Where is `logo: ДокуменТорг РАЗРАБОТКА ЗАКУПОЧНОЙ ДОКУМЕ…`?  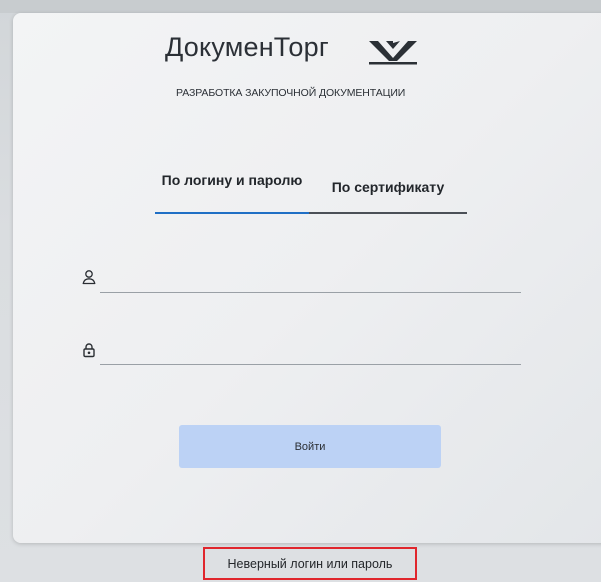 logo: ДокуменТорг РАЗРАБОТКА ЗАКУПОЧНОЙ ДОКУМЕ… is located at coordinates (313, 65).